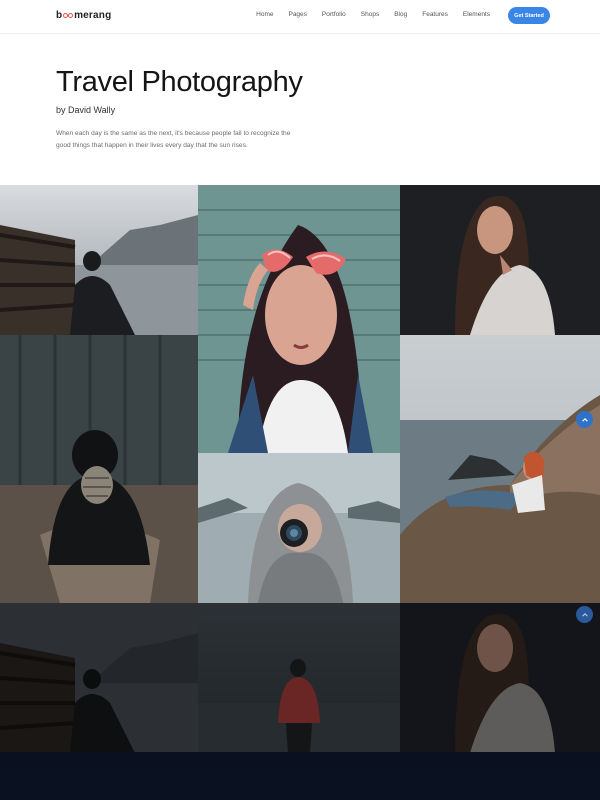 The image size is (600, 800). Describe the element at coordinates (68, 15) in the screenshot. I see `logo-infinity-mark` at that location.